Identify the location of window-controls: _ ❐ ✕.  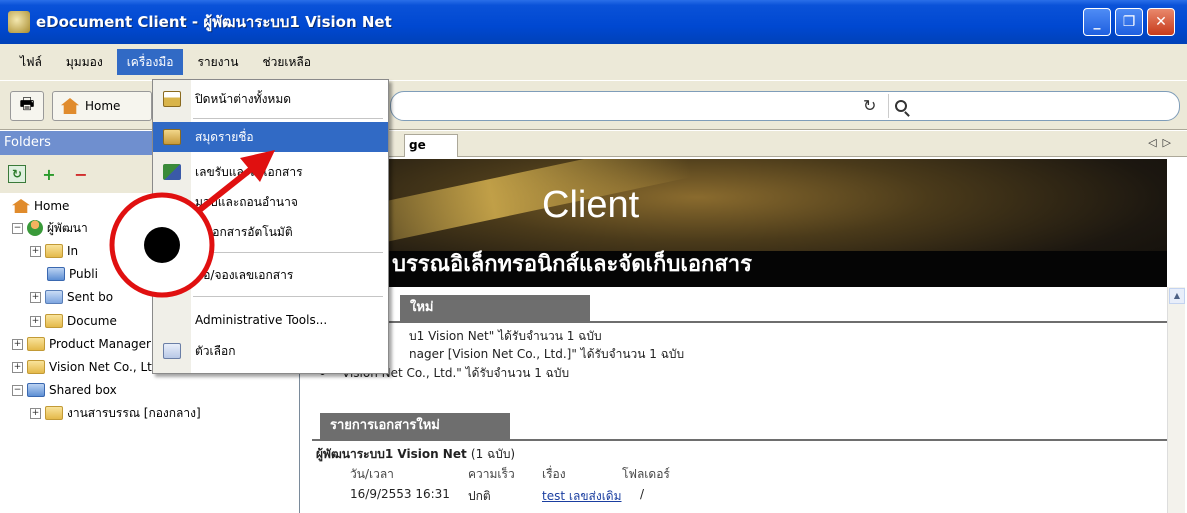
(1129, 22).